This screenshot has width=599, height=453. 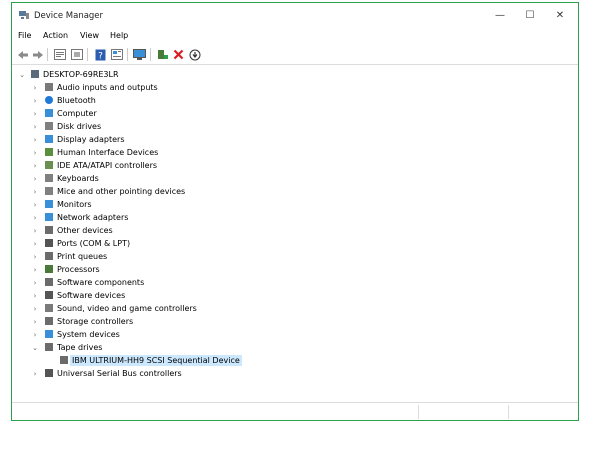 I want to click on tree-category: › Monitors, so click(x=295, y=204).